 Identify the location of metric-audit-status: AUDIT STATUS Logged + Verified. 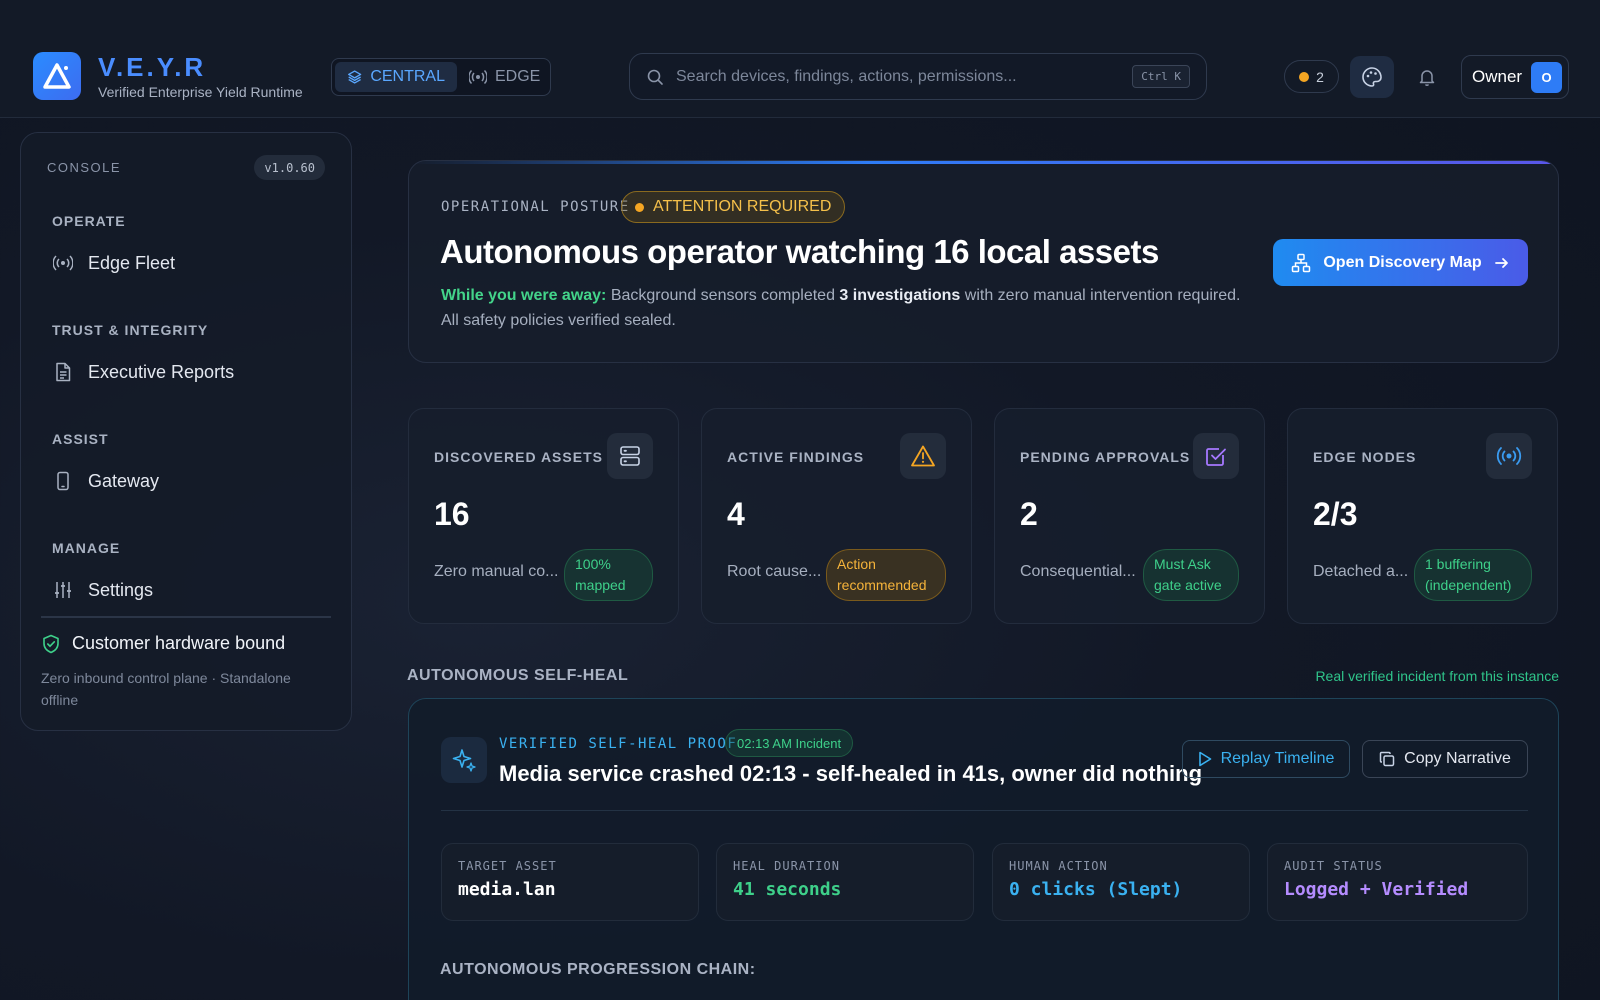
(1397, 882).